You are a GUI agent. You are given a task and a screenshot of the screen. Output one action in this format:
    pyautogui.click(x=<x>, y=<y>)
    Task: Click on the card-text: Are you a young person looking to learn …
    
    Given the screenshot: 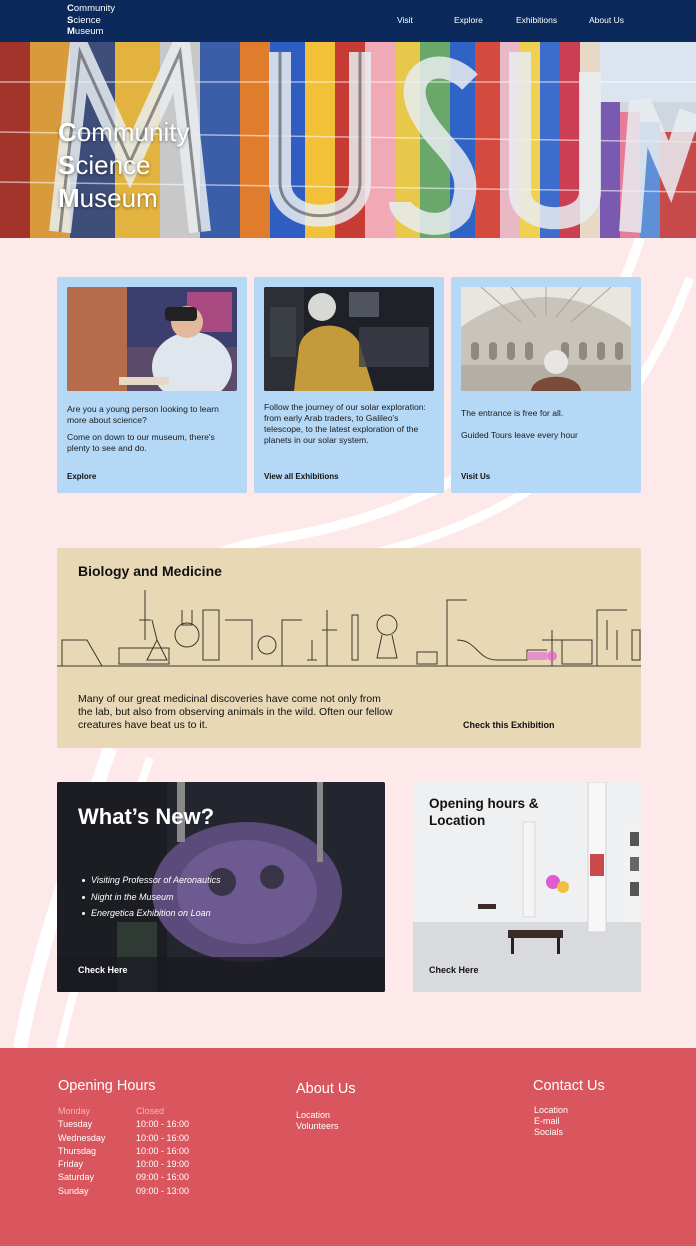 What is the action you would take?
    pyautogui.click(x=143, y=414)
    